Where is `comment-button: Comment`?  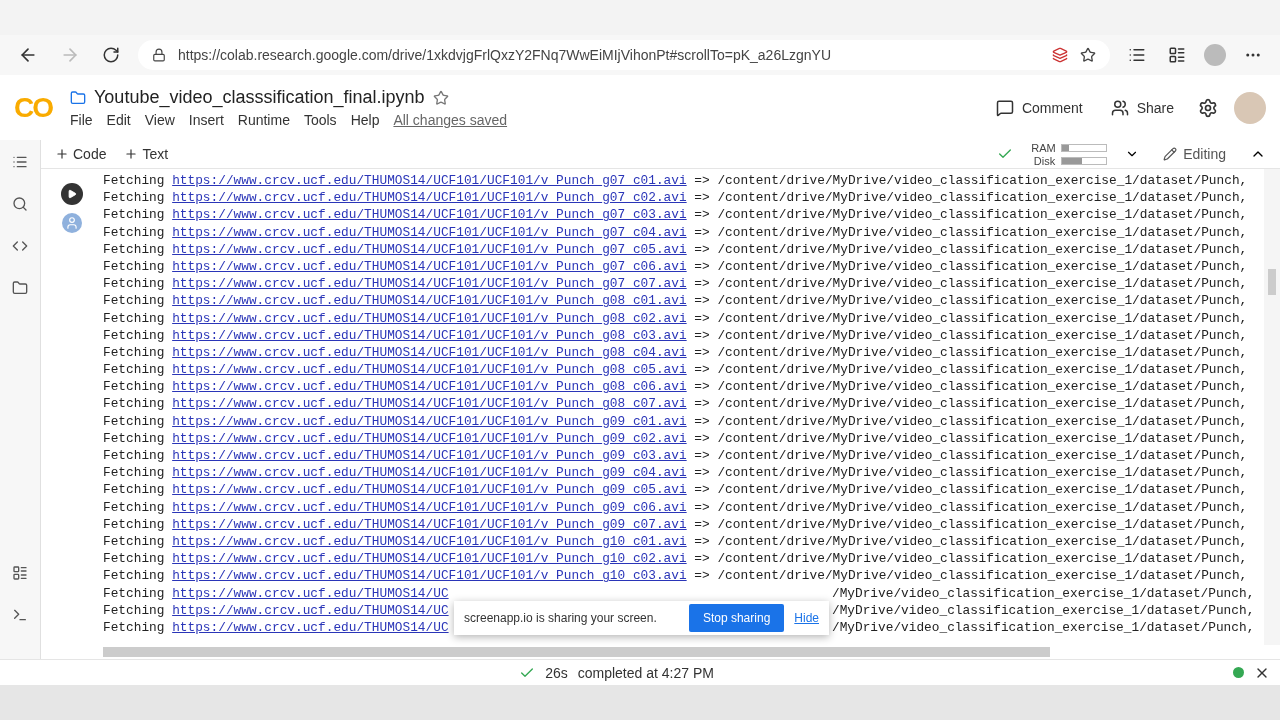 comment-button: Comment is located at coordinates (1039, 107).